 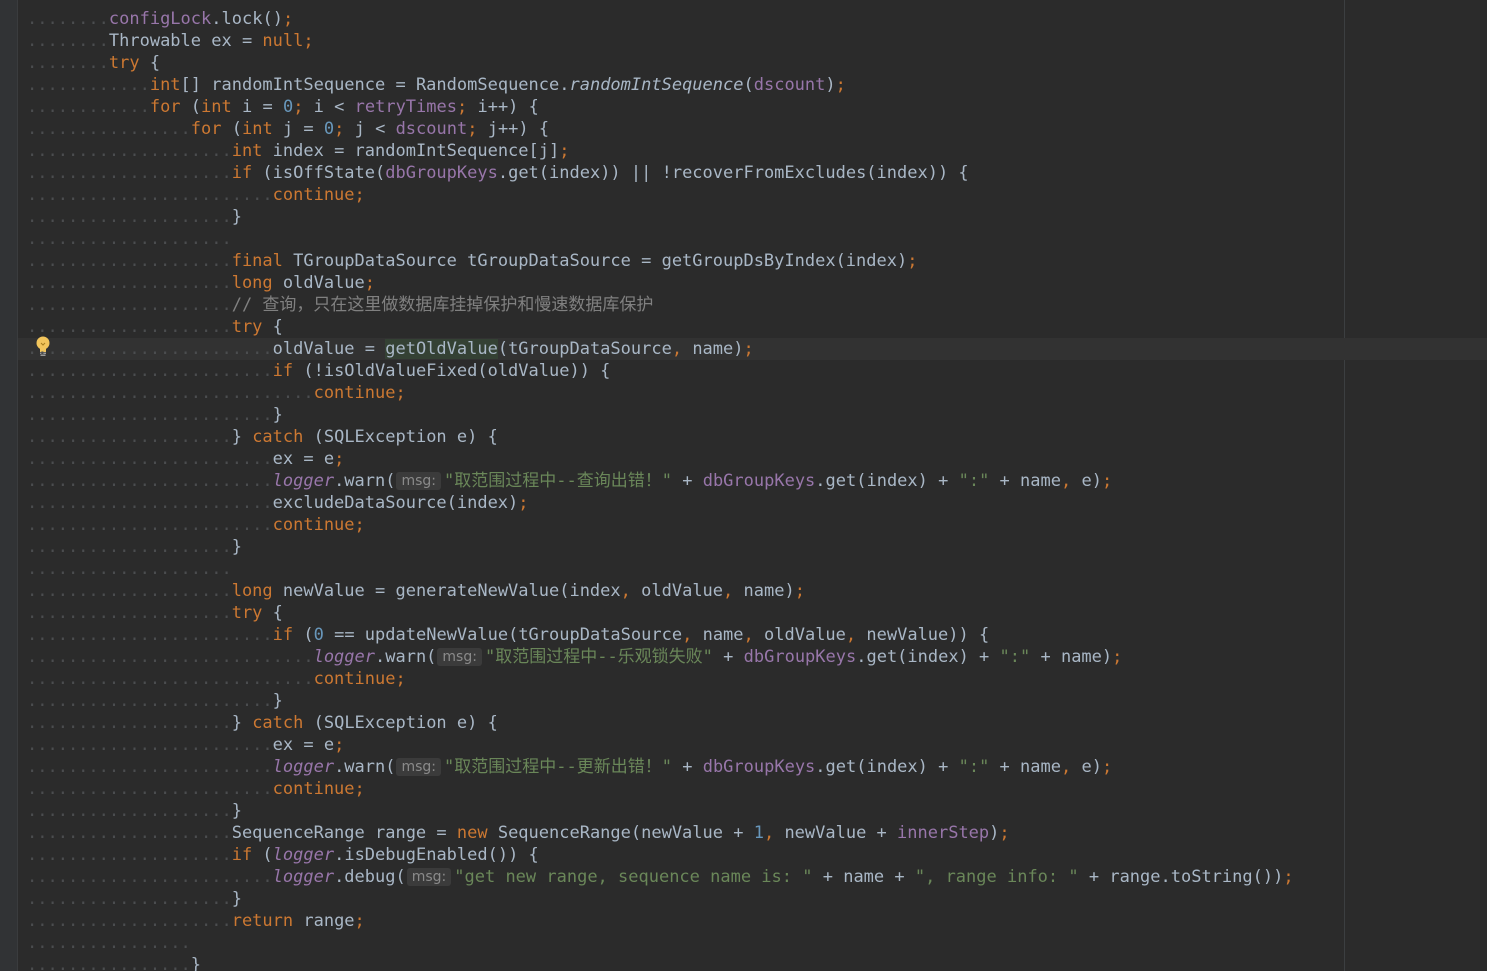 What do you see at coordinates (257, 107) in the screenshot?
I see `code-token: i =` at bounding box center [257, 107].